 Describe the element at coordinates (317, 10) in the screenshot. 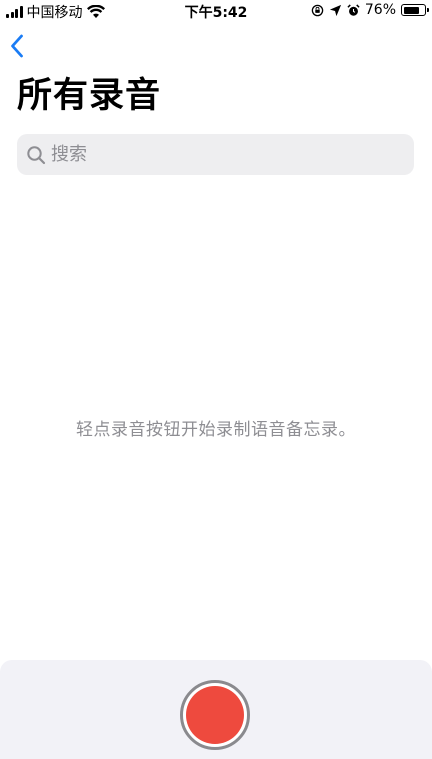

I see `orientation-lock-icon` at that location.